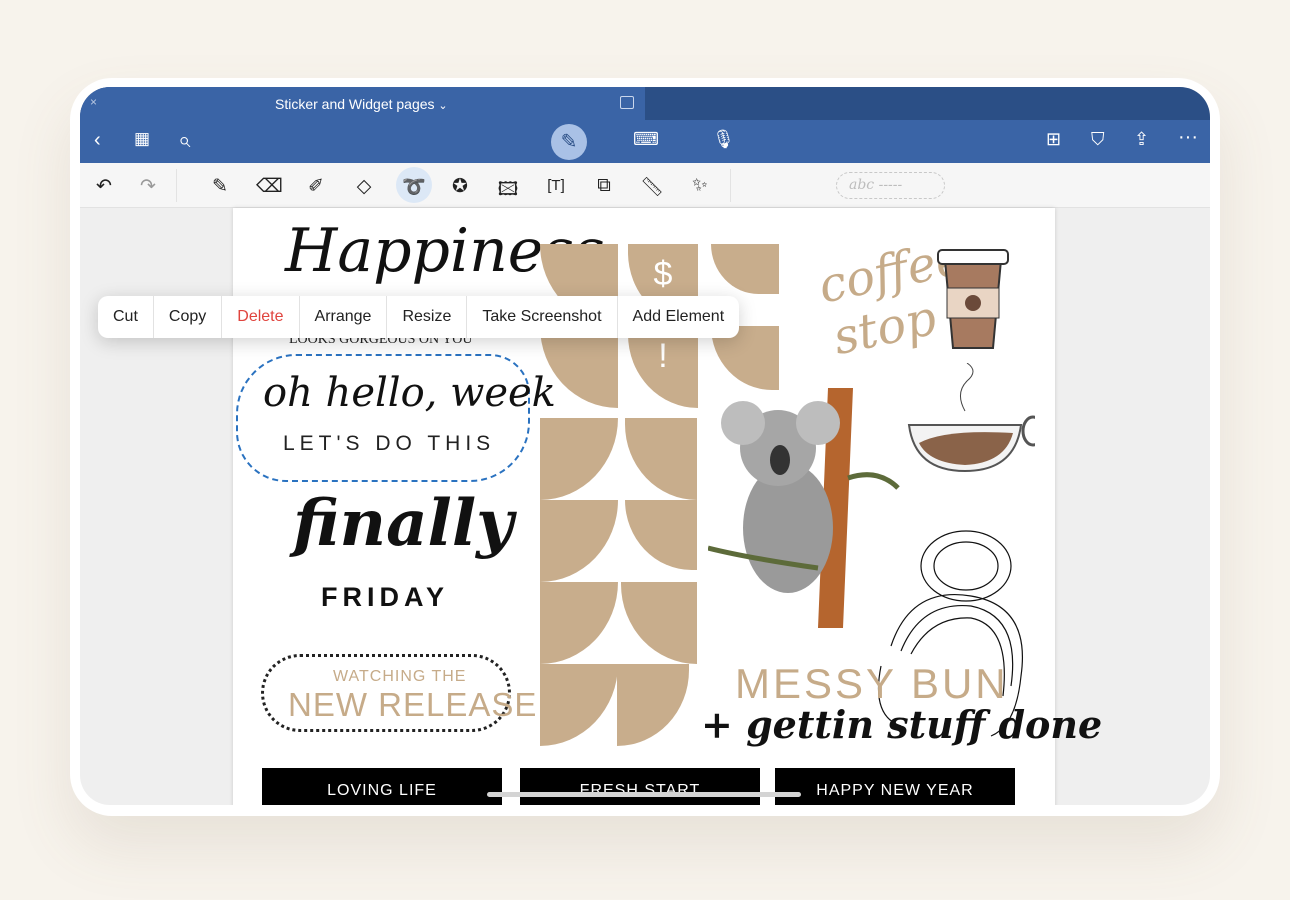  I want to click on sticker-icon: ✪, so click(460, 186).